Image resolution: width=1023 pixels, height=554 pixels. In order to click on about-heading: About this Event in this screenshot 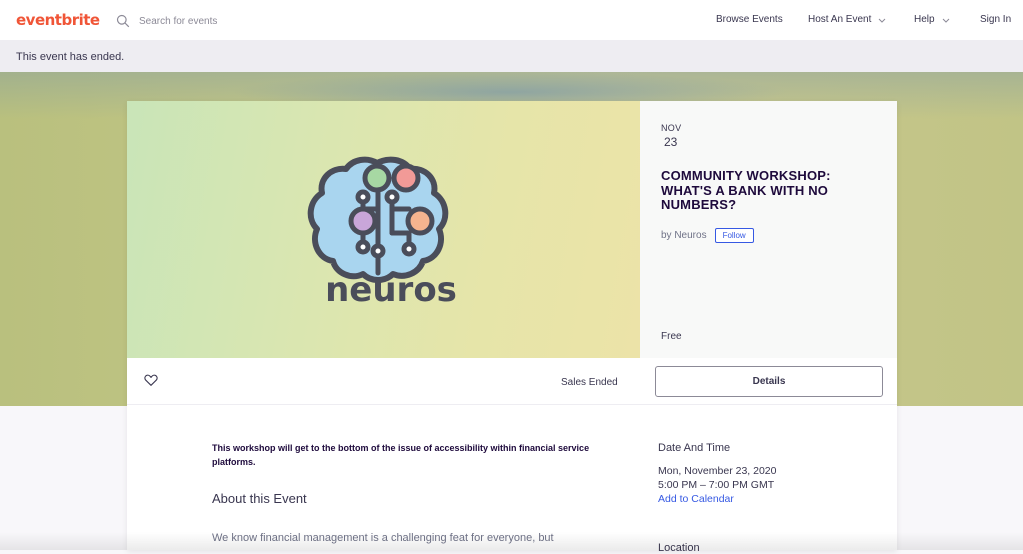, I will do `click(259, 498)`.